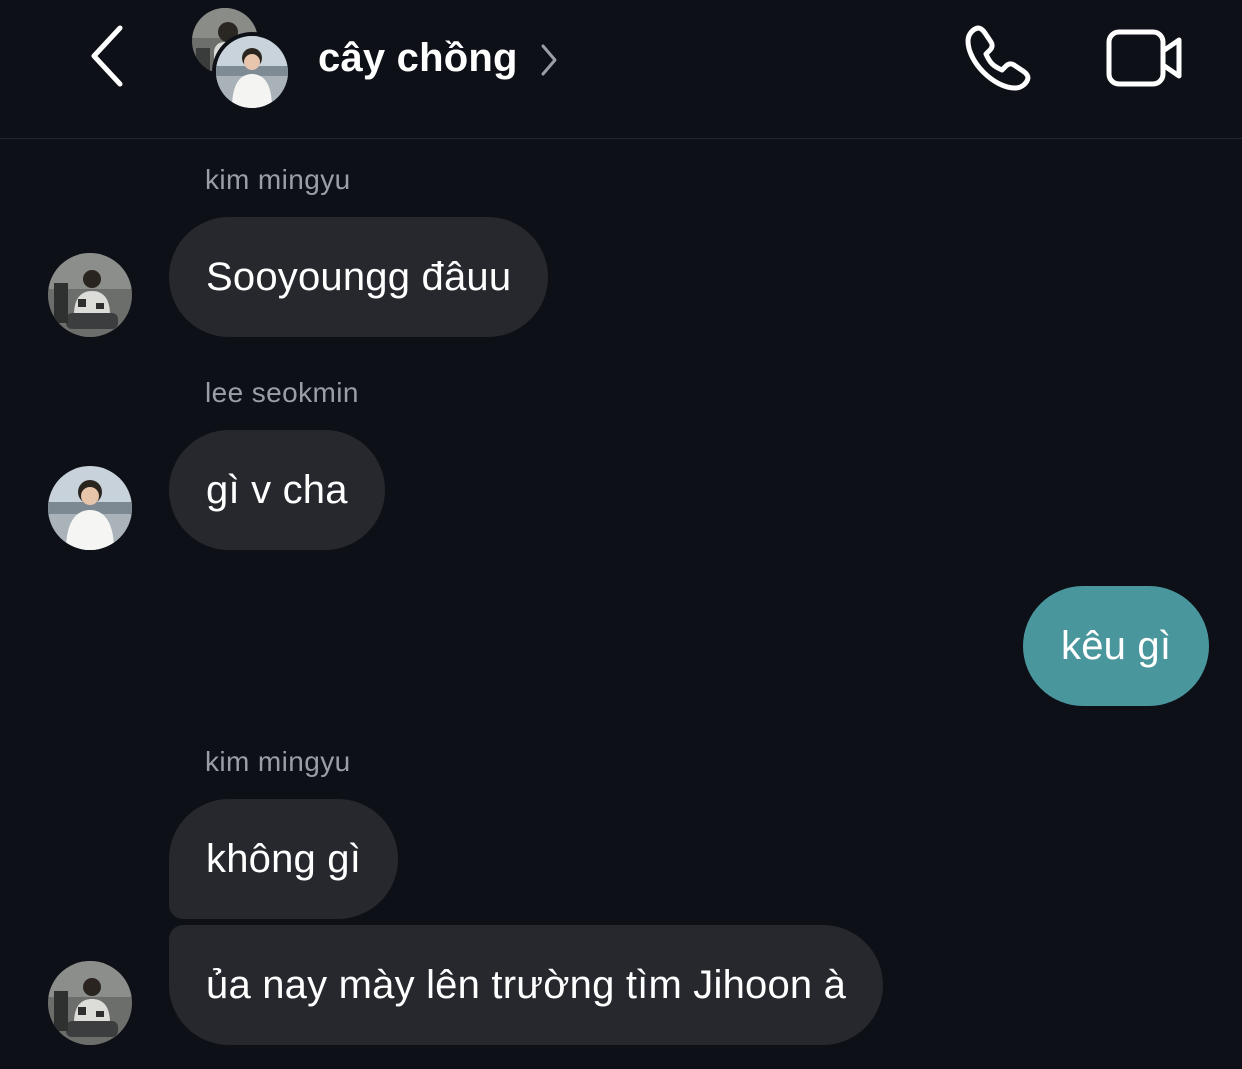 The height and width of the screenshot is (1069, 1242). Describe the element at coordinates (277, 490) in the screenshot. I see `message-bubble: gì v cha` at that location.